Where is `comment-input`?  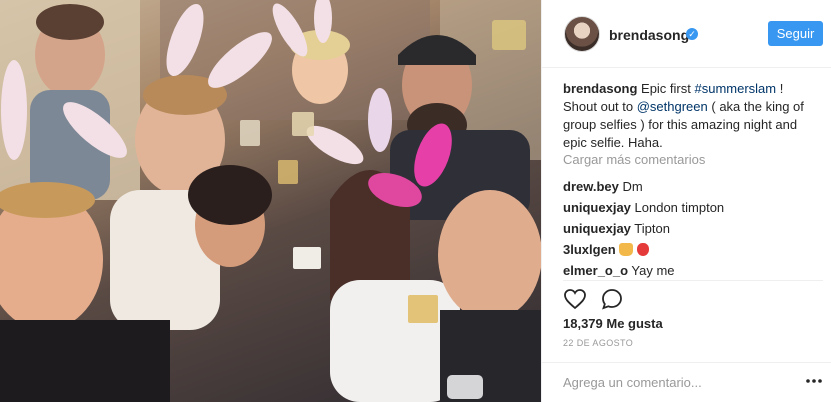
comment-input is located at coordinates (678, 382).